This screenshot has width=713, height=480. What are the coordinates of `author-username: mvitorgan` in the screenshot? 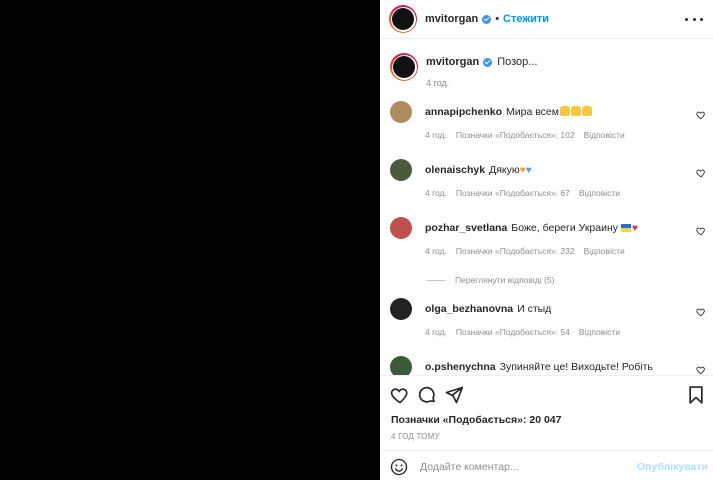 It's located at (451, 19).